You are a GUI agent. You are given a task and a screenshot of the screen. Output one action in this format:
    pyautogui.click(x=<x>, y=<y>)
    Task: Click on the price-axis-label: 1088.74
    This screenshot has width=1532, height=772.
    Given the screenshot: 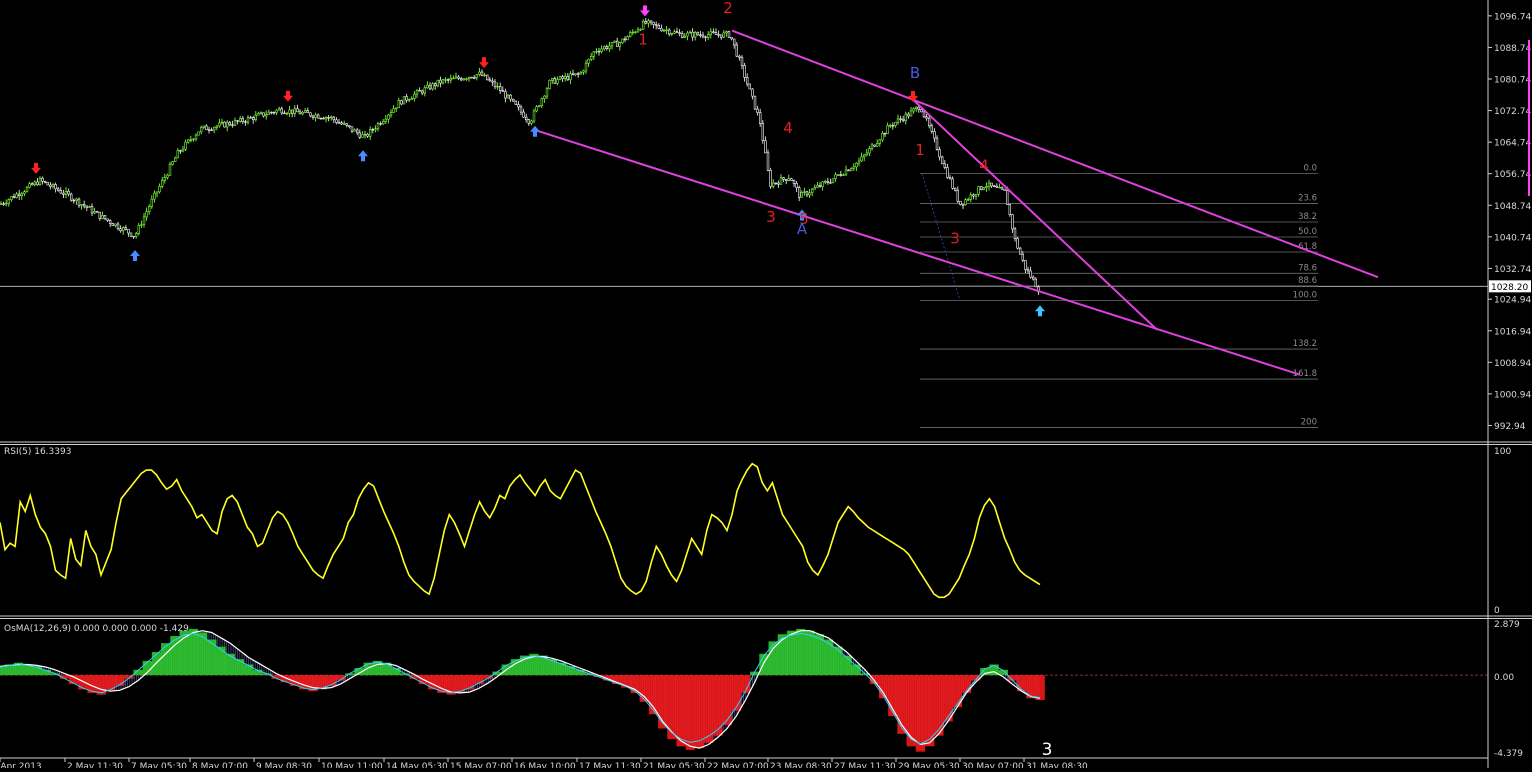 What is the action you would take?
    pyautogui.click(x=1512, y=49)
    